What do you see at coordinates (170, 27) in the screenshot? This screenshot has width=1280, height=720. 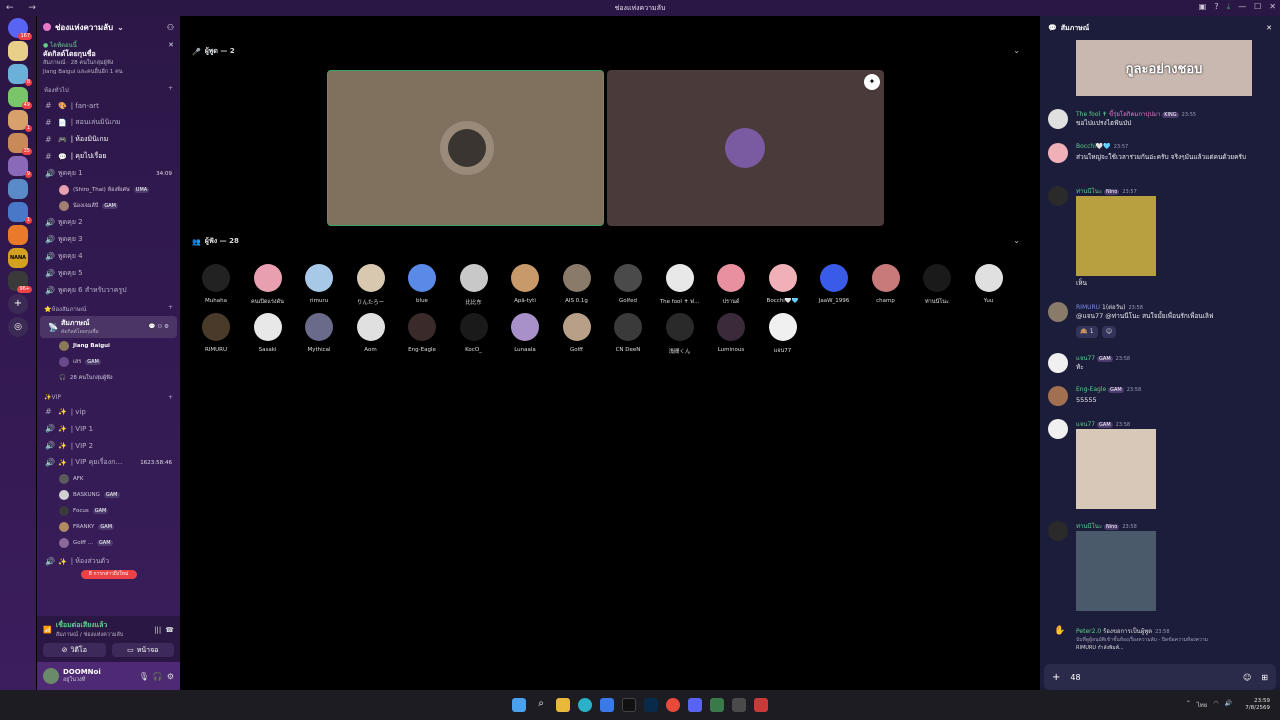 I see `add-member-icon: ⚇` at bounding box center [170, 27].